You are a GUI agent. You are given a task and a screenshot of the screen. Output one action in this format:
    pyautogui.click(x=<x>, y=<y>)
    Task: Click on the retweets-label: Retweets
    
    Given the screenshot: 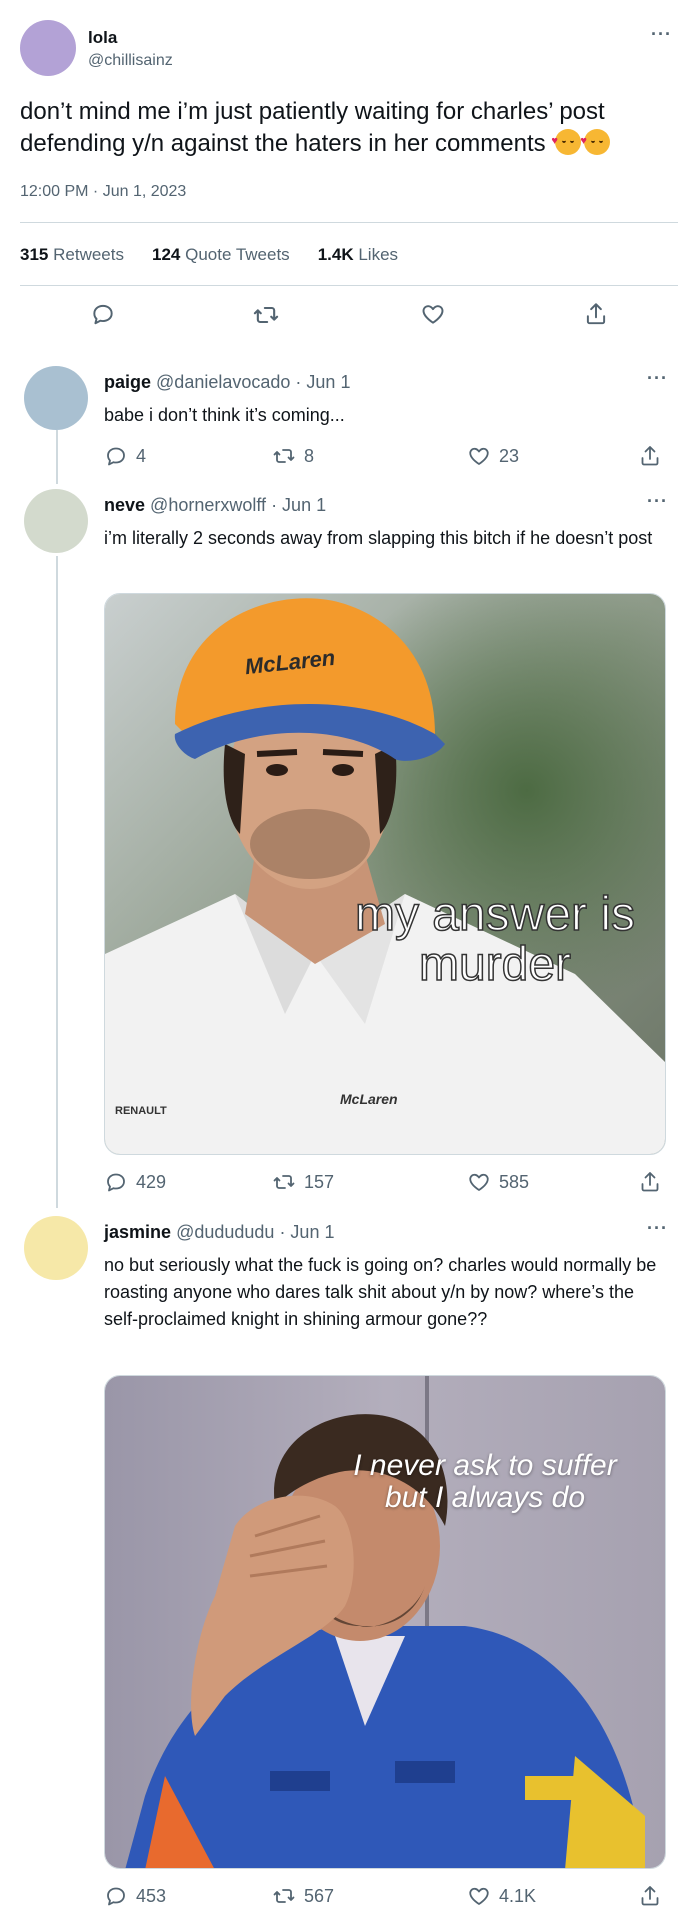 What is the action you would take?
    pyautogui.click(x=88, y=254)
    